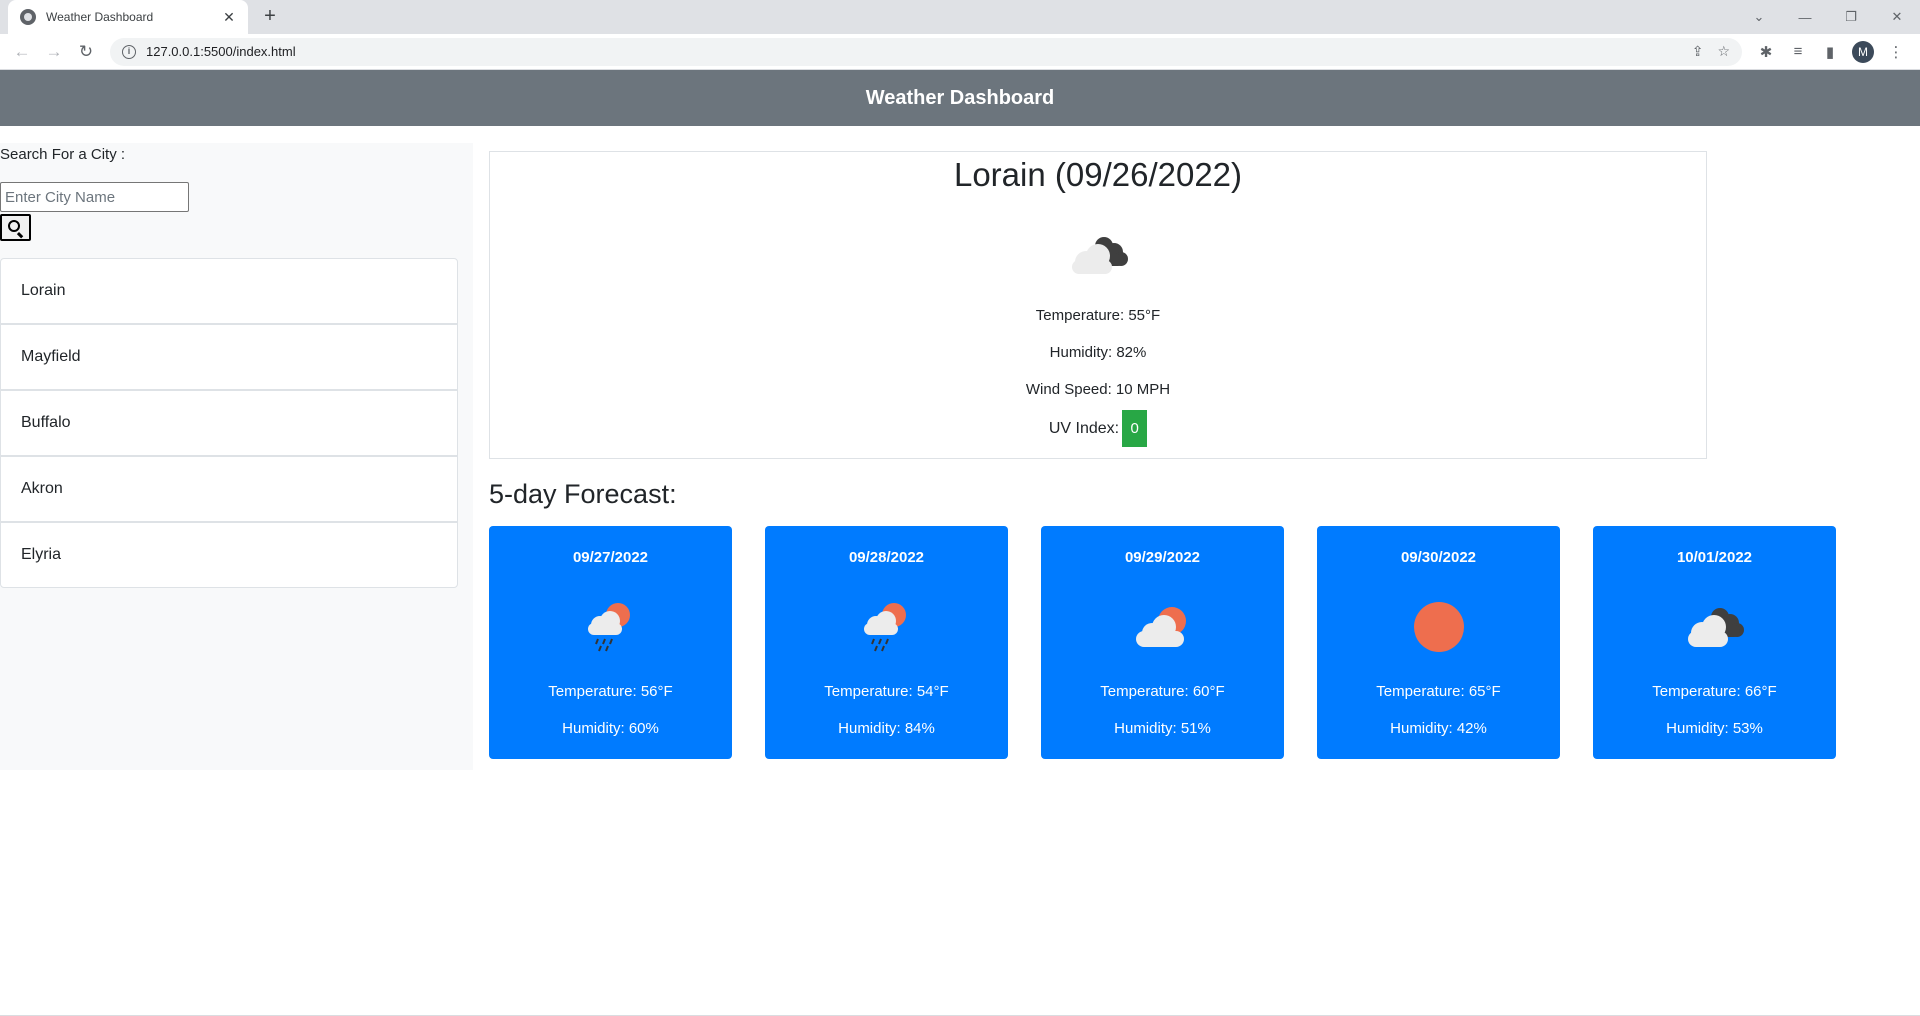  Describe the element at coordinates (1897, 17) in the screenshot. I see `close-window-icon: ✕` at that location.